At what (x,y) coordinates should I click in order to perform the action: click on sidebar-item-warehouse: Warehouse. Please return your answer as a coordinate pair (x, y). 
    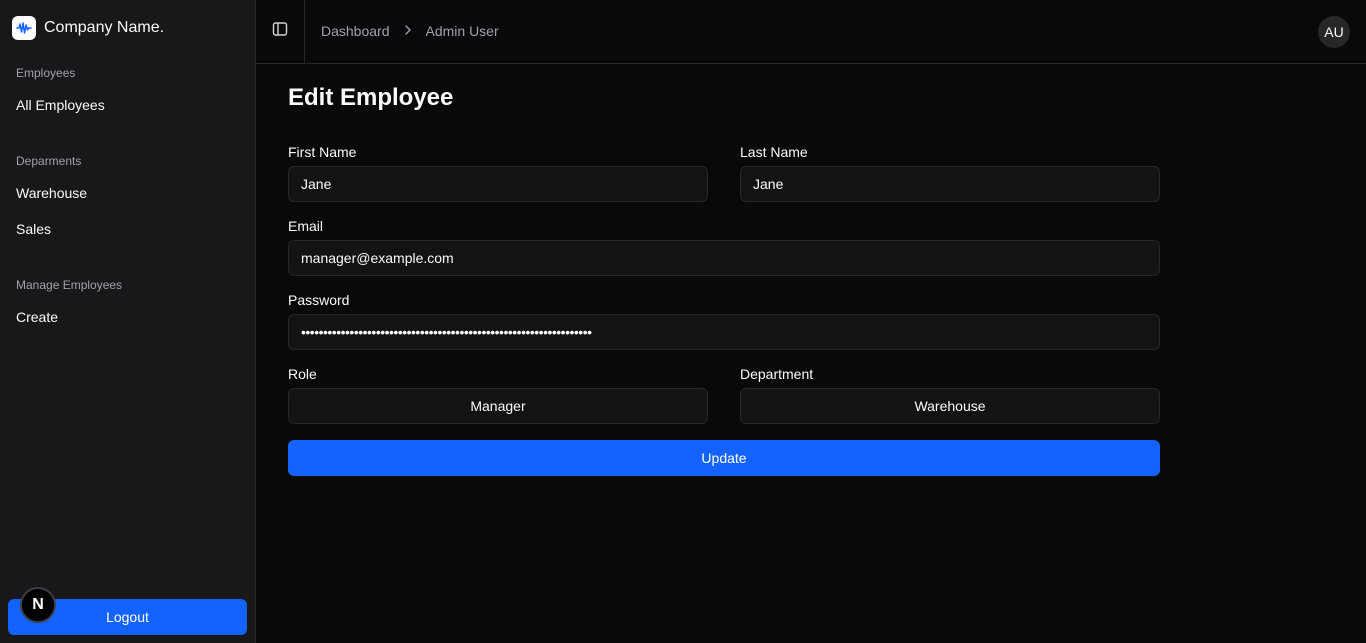
    Looking at the image, I should click on (51, 193).